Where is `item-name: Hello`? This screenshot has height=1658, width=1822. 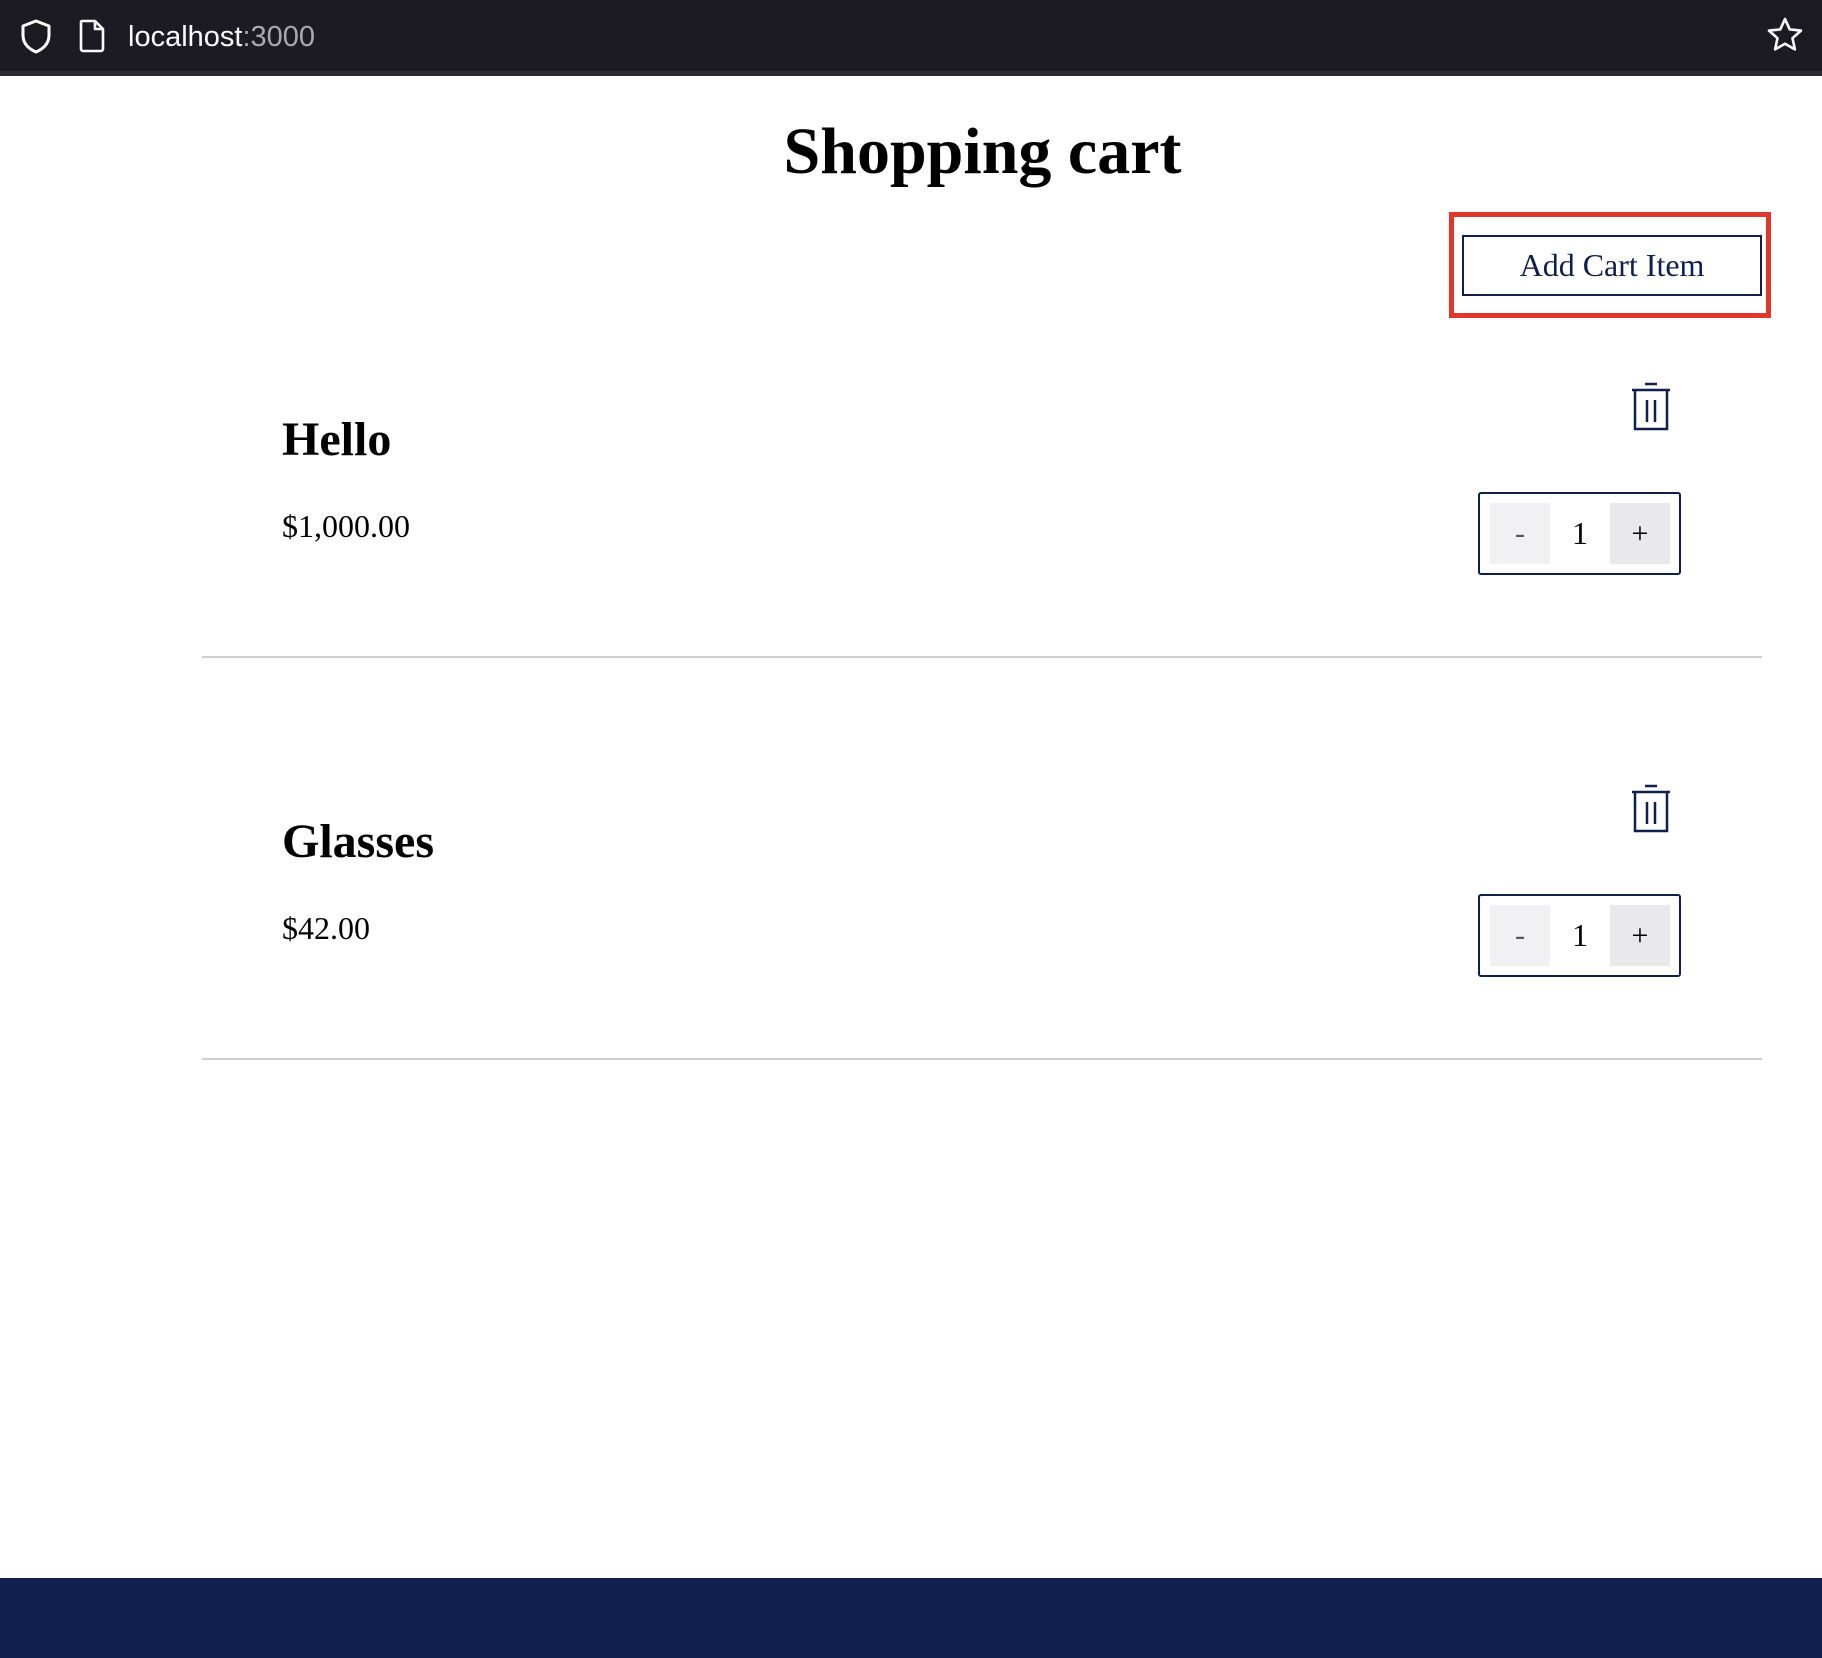 item-name: Hello is located at coordinates (337, 439).